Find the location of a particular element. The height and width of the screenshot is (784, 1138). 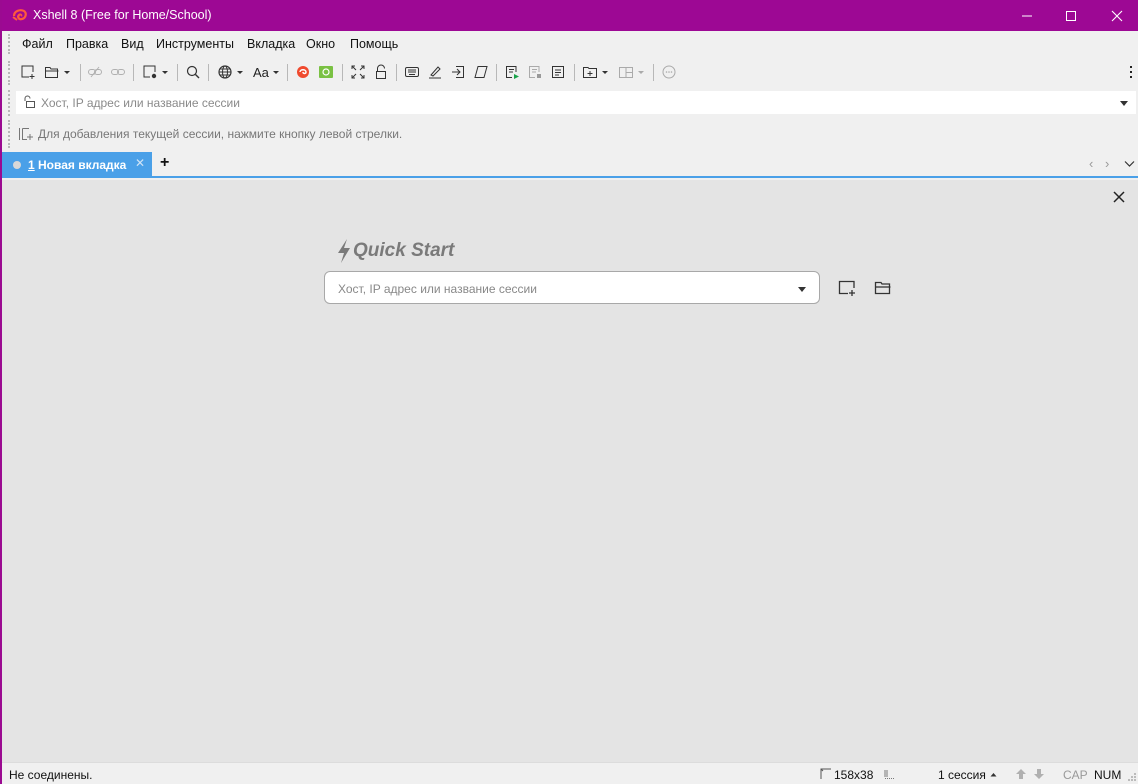

lock-button is located at coordinates (381, 72).